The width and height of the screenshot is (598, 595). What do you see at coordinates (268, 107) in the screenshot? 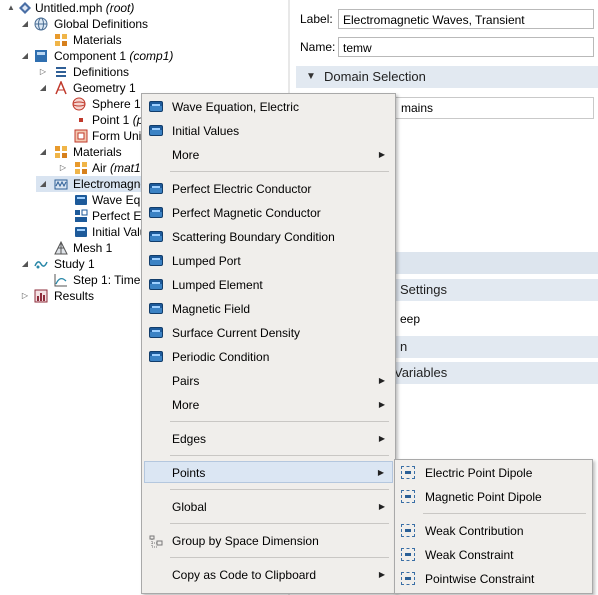
I see `menu-item-wave-equation-electric: Wave Equation, Electric` at bounding box center [268, 107].